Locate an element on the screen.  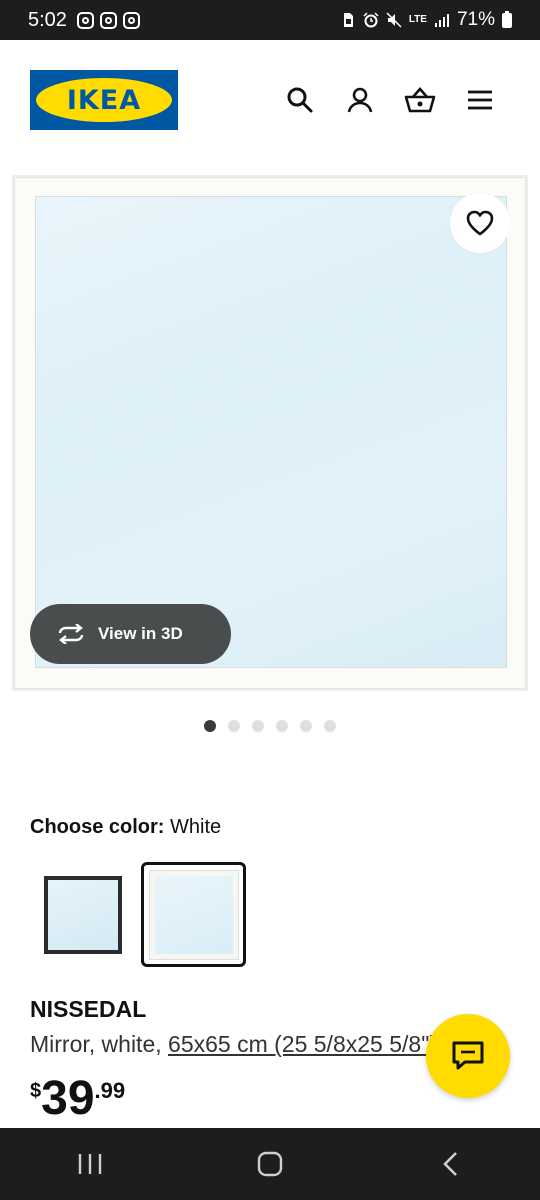
account-button is located at coordinates (360, 100).